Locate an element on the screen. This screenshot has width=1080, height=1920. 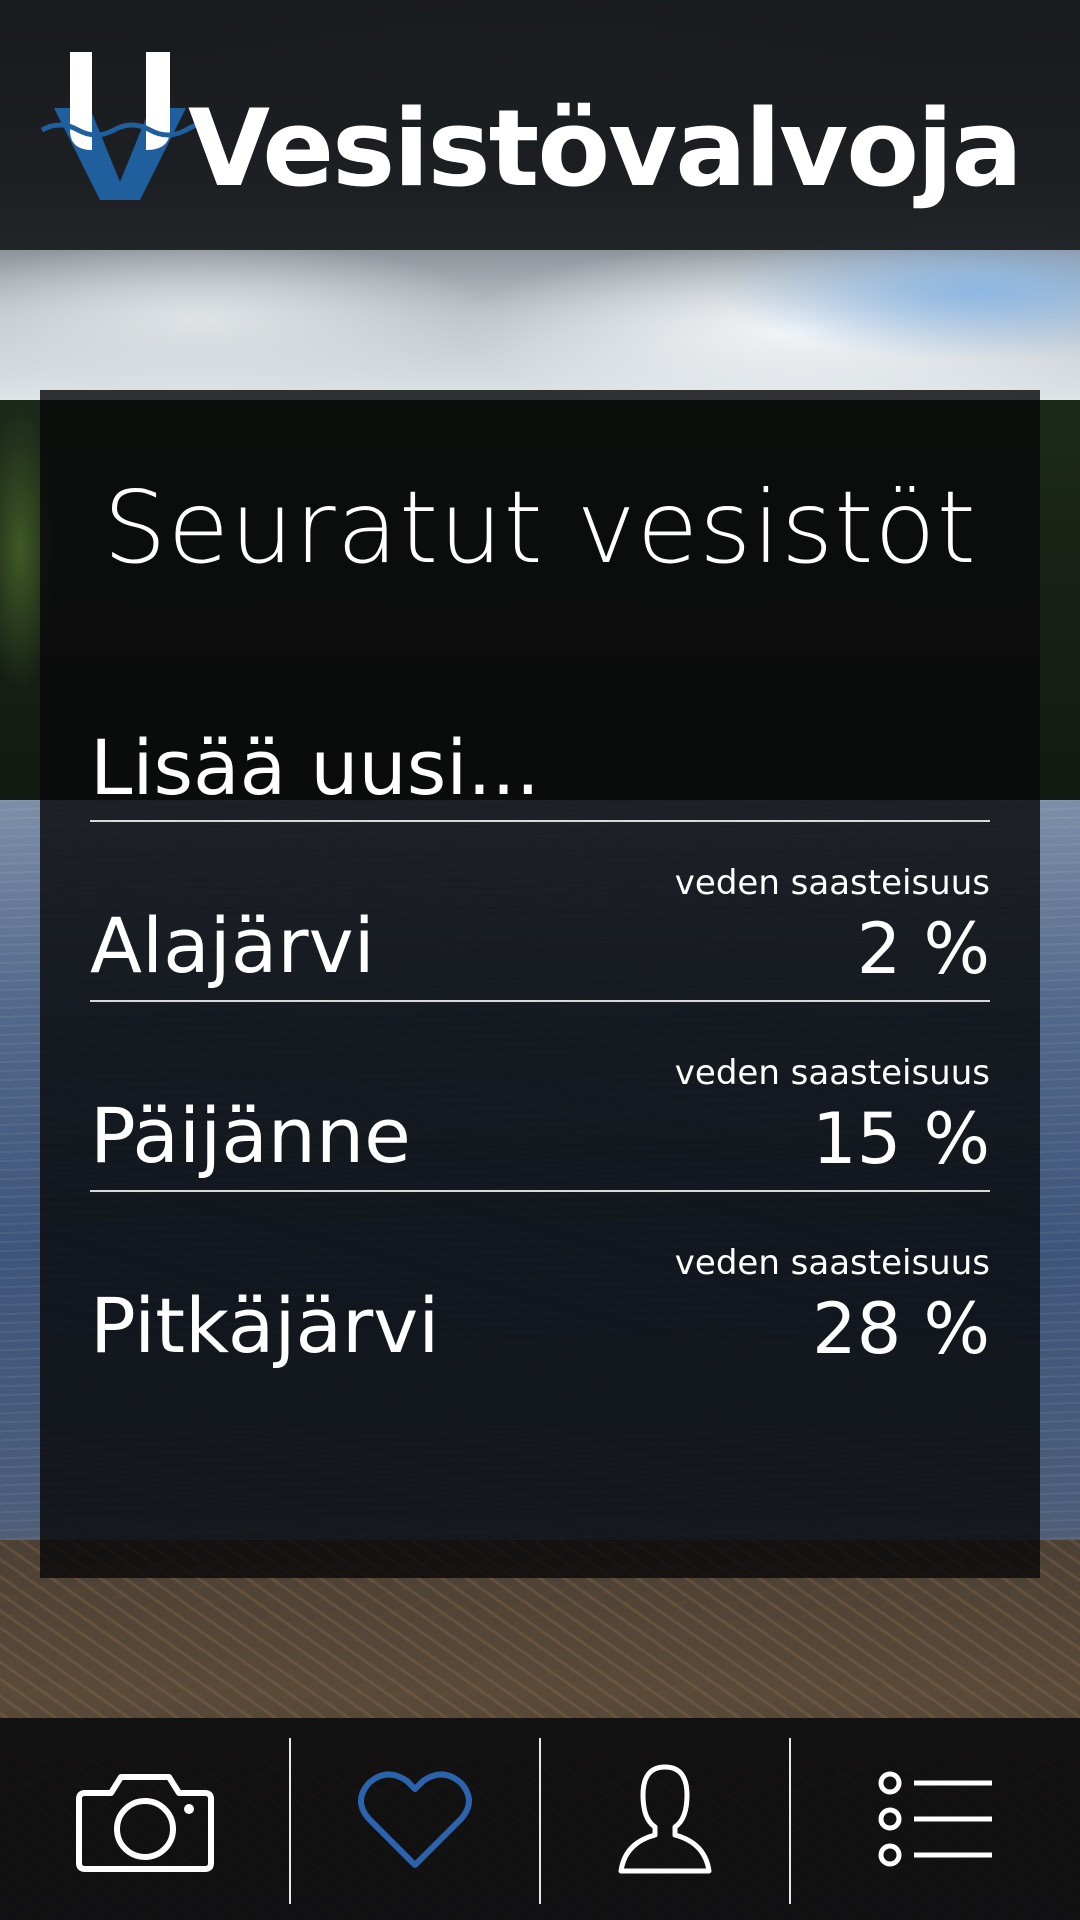
lake-name: Alajärvi is located at coordinates (232, 945).